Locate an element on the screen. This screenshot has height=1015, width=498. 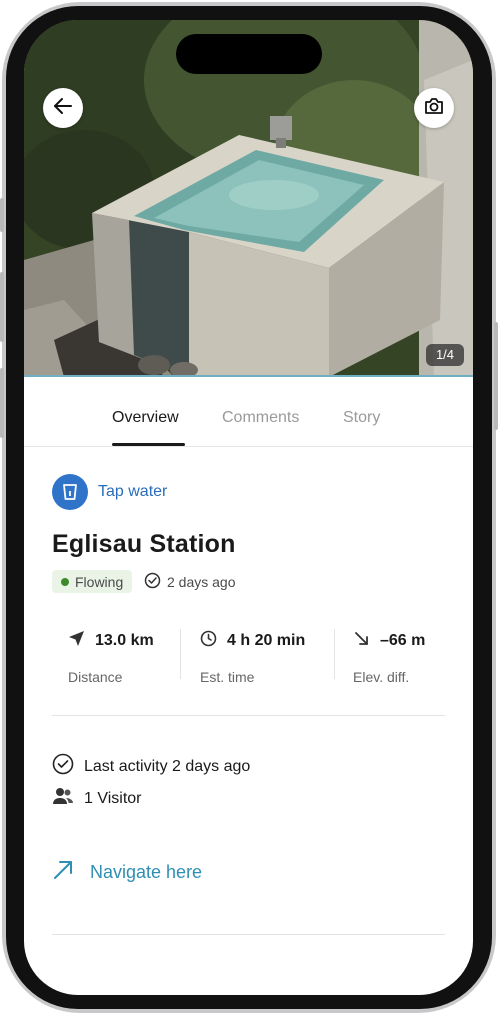
verified-time: 2 days ago is located at coordinates (190, 582).